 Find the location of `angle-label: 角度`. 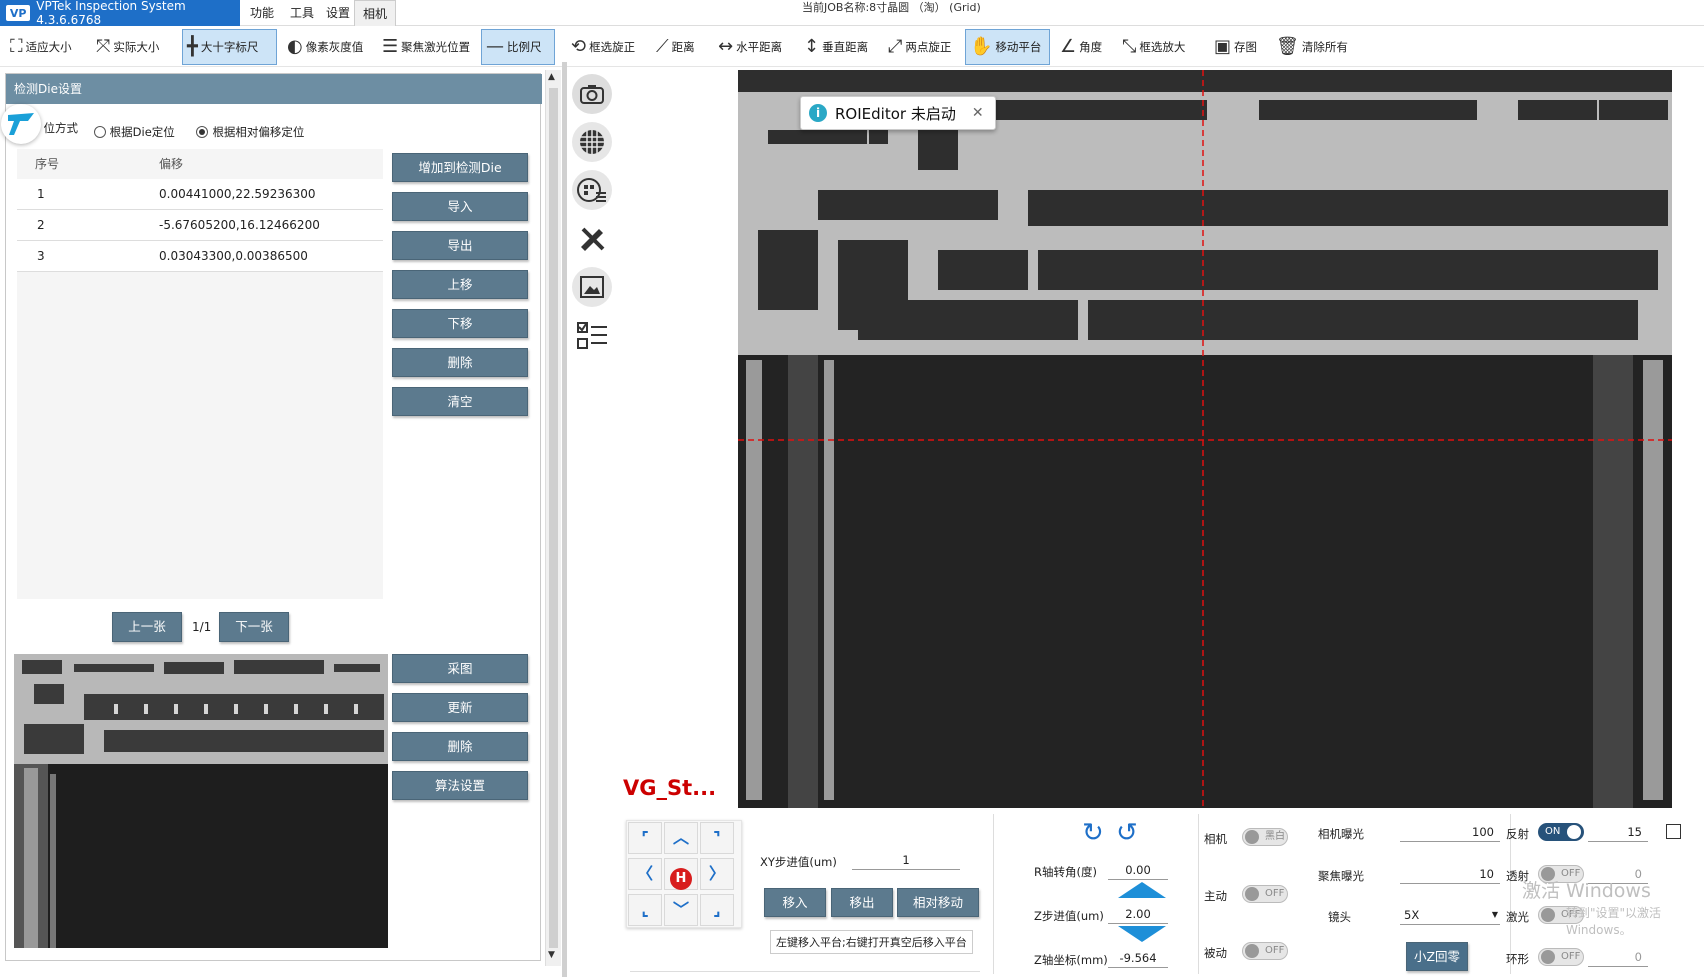

angle-label: 角度 is located at coordinates (1091, 47).